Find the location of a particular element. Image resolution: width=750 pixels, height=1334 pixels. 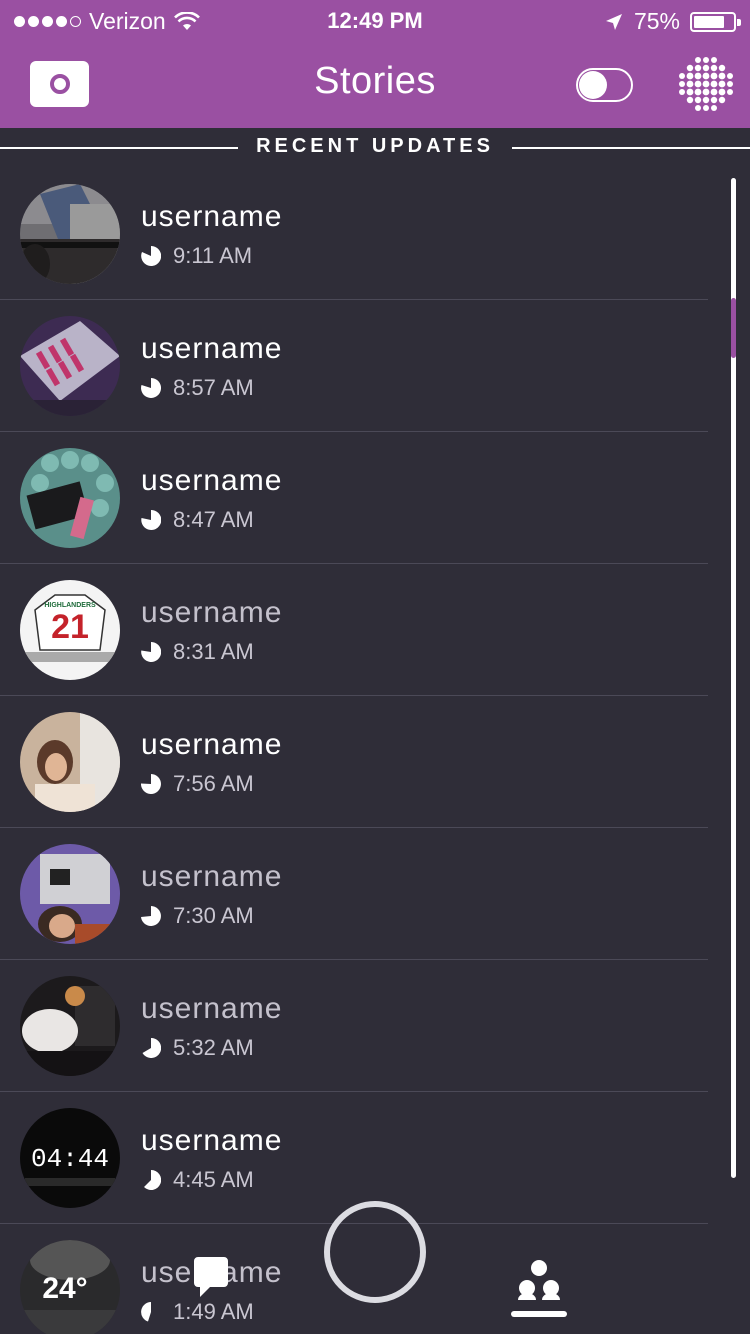

story-time-label: 7:56 AM is located at coordinates (213, 783).